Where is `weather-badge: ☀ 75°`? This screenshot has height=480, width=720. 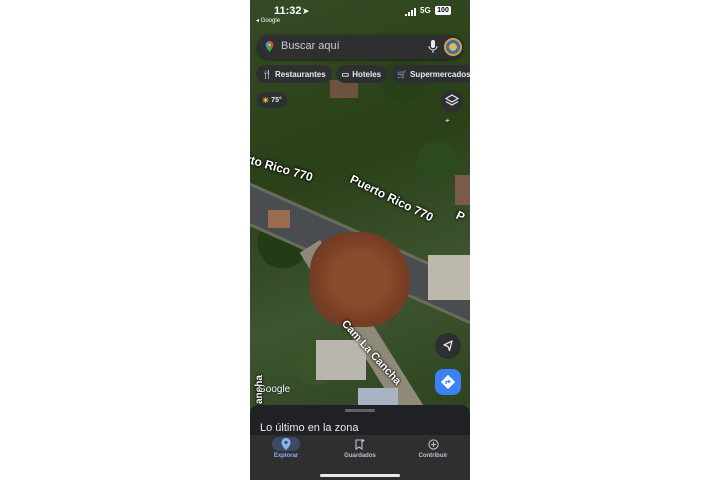
weather-badge: ☀ 75° is located at coordinates (272, 100).